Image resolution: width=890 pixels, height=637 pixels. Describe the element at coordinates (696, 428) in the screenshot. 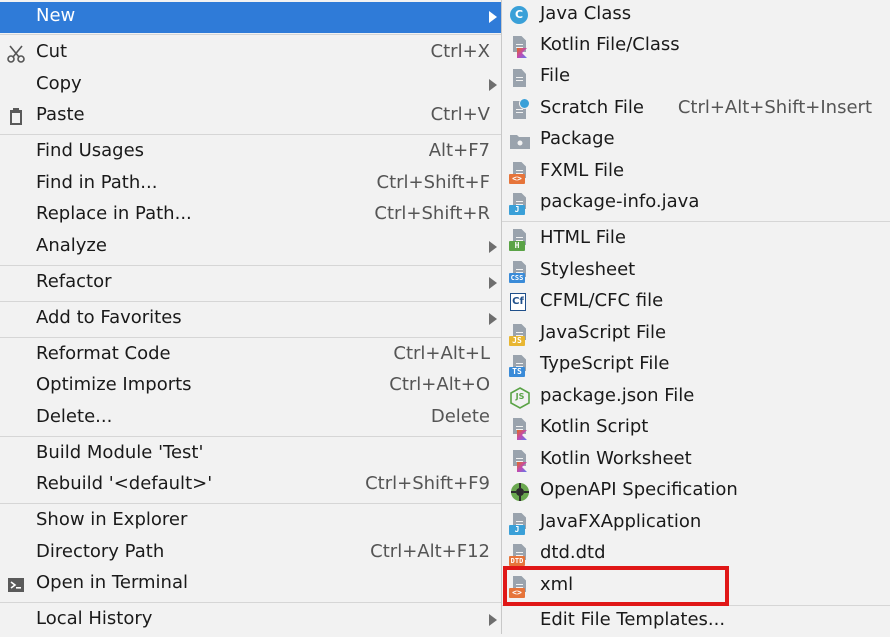

I see `submenu-item-kotlin-script: Kotlin Script` at that location.